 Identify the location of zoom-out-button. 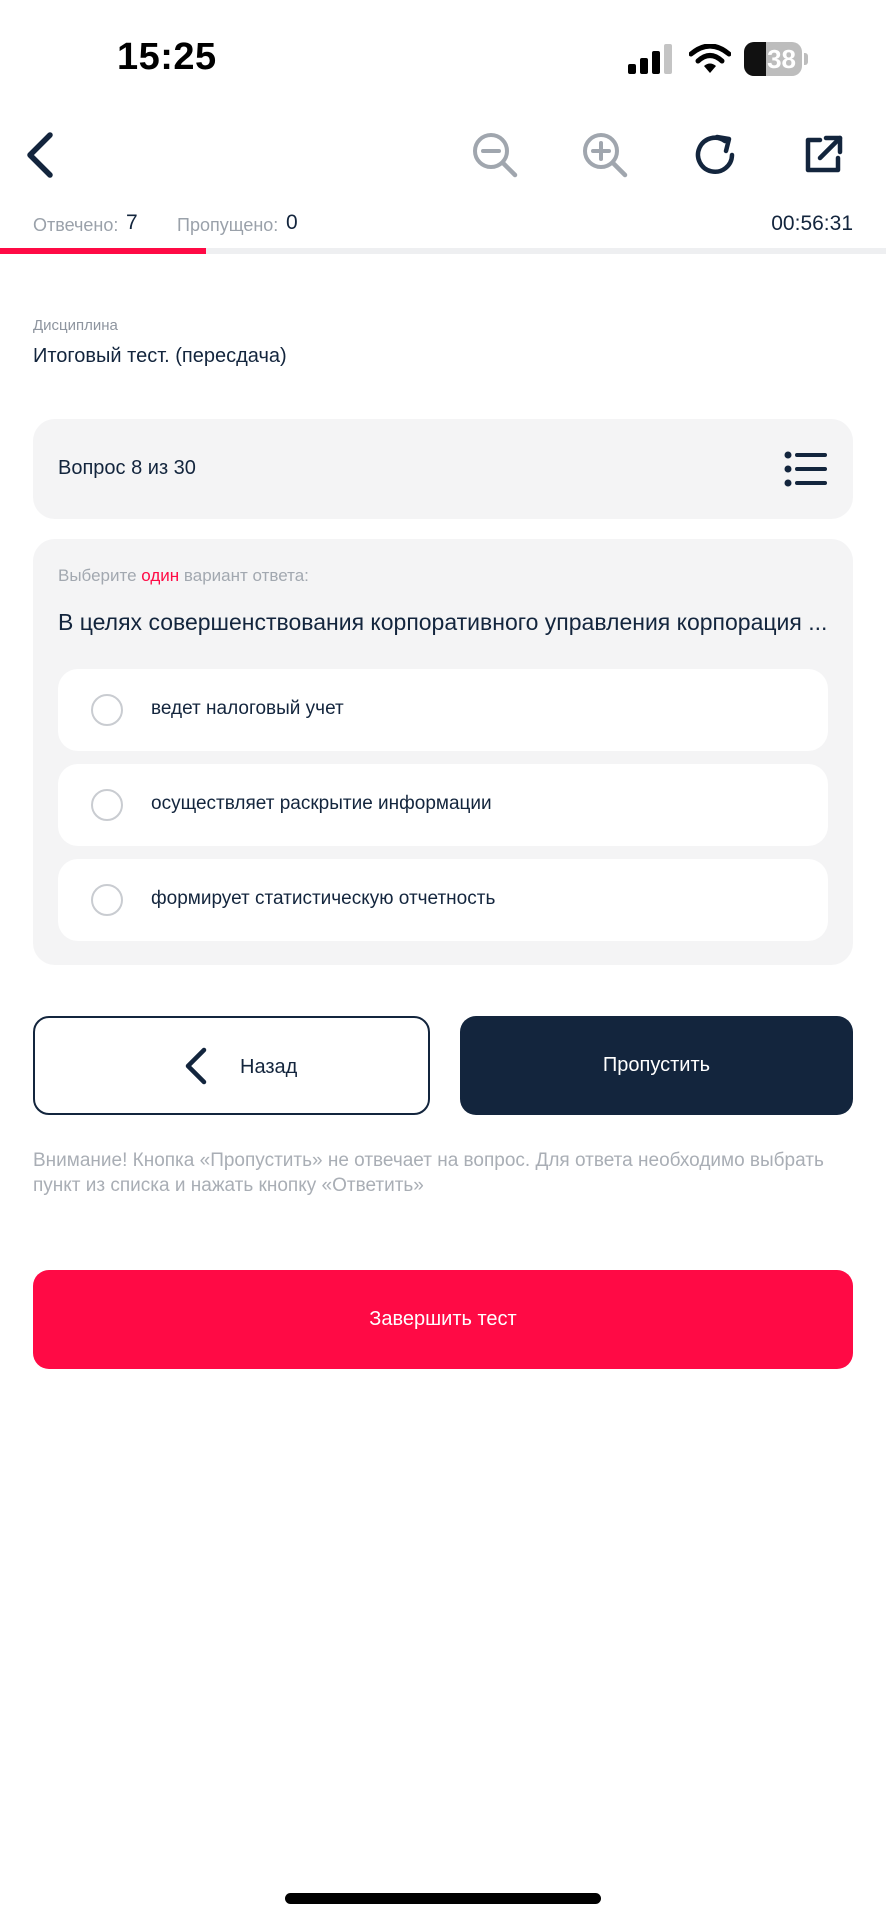
(495, 155).